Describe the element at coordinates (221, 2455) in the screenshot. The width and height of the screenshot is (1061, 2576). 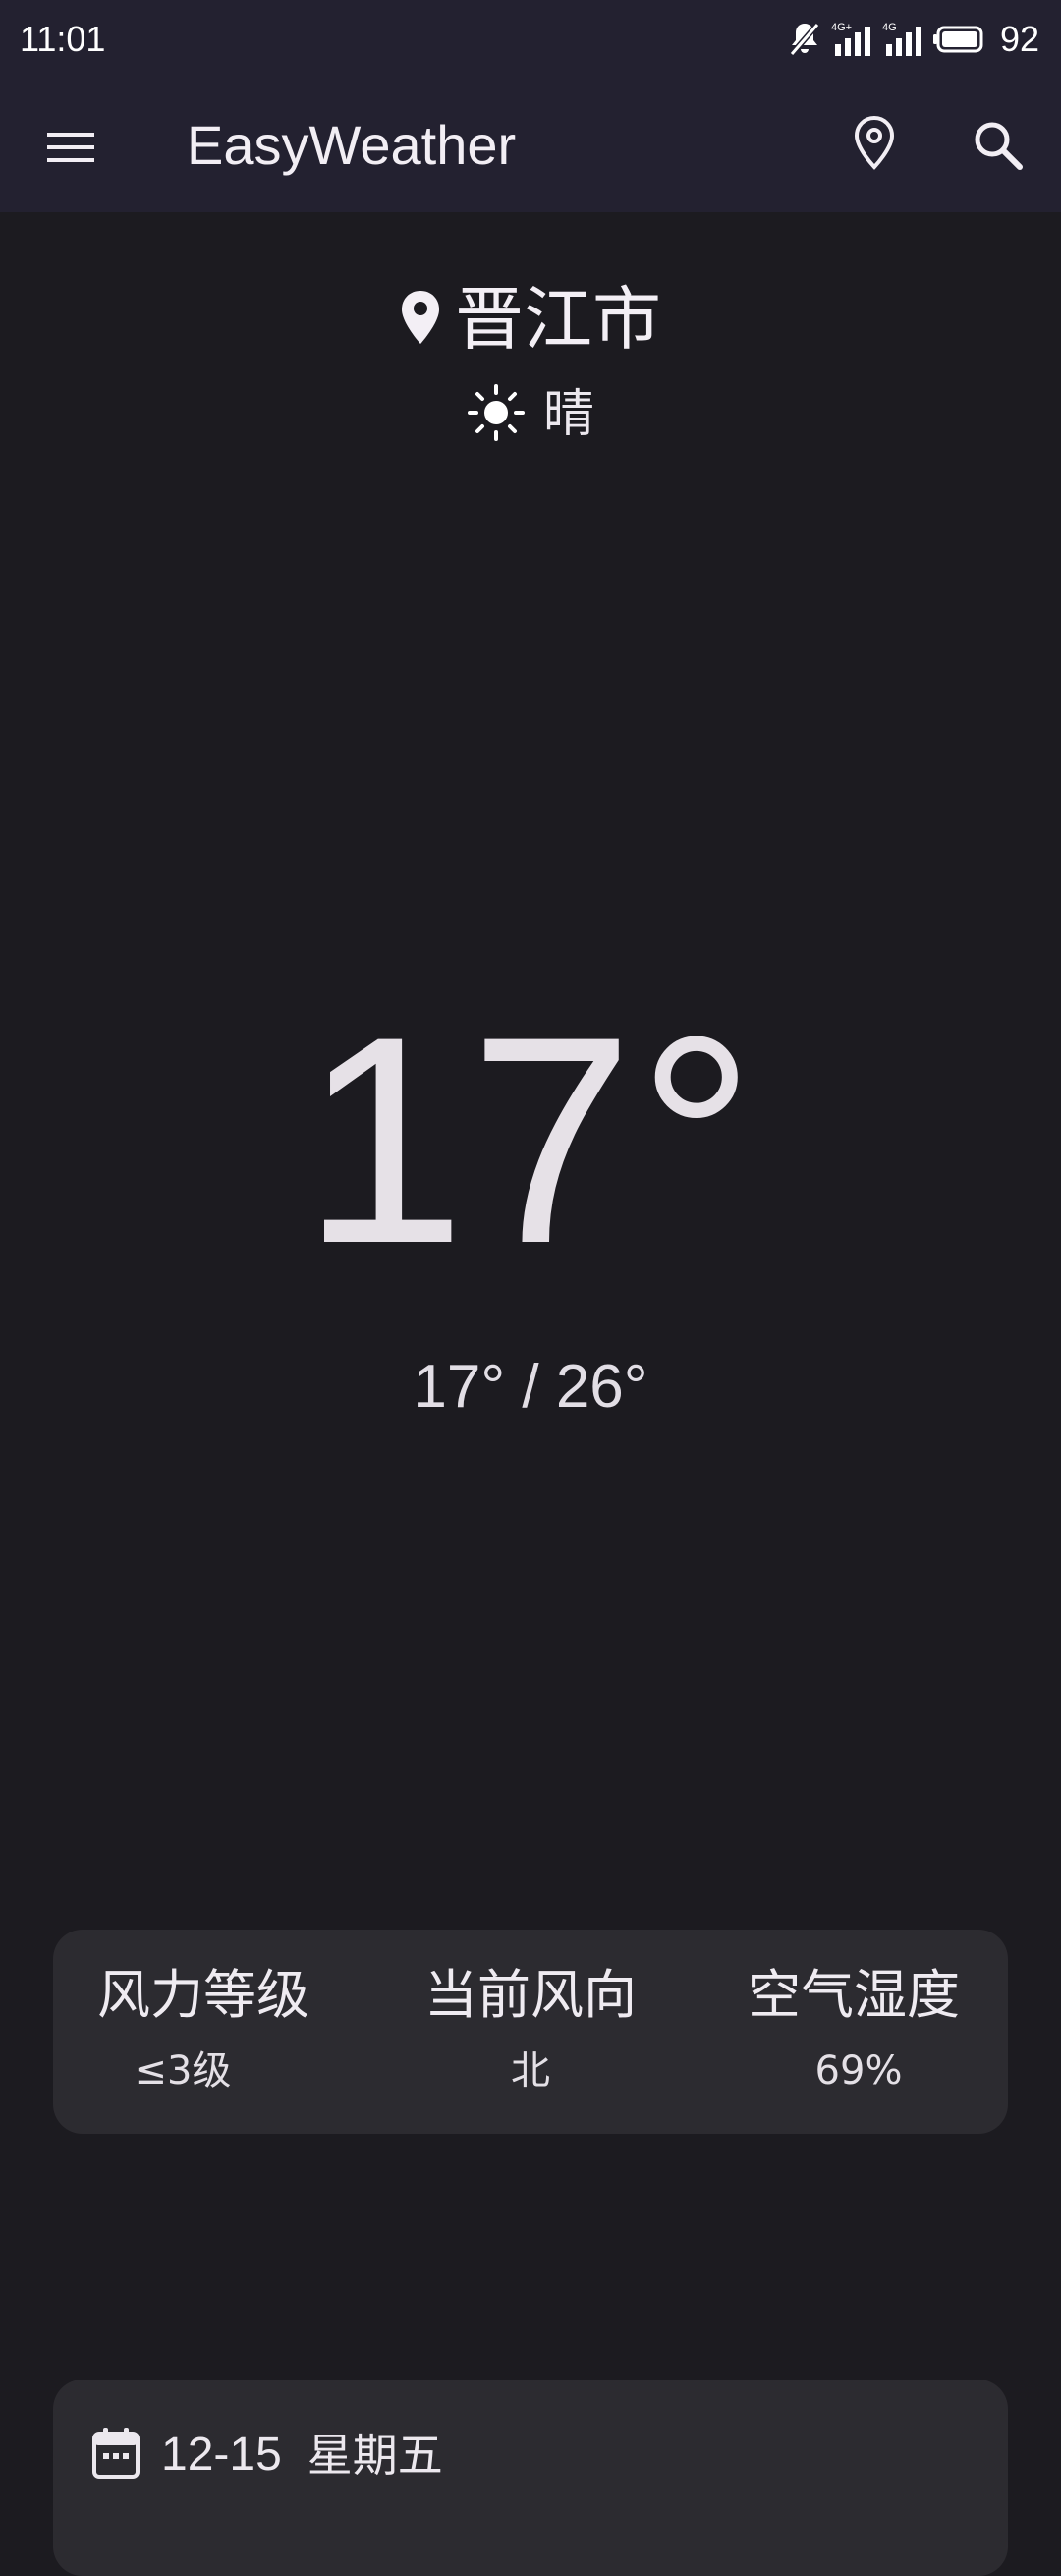
I see `forecast-date: 12-15` at that location.